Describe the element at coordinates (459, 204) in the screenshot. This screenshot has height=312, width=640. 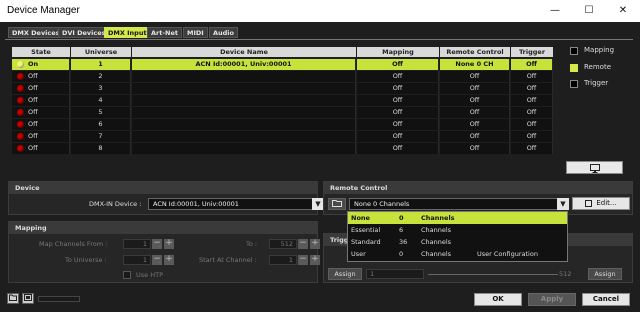
I see `remote-control-select: None 0 Channels` at that location.